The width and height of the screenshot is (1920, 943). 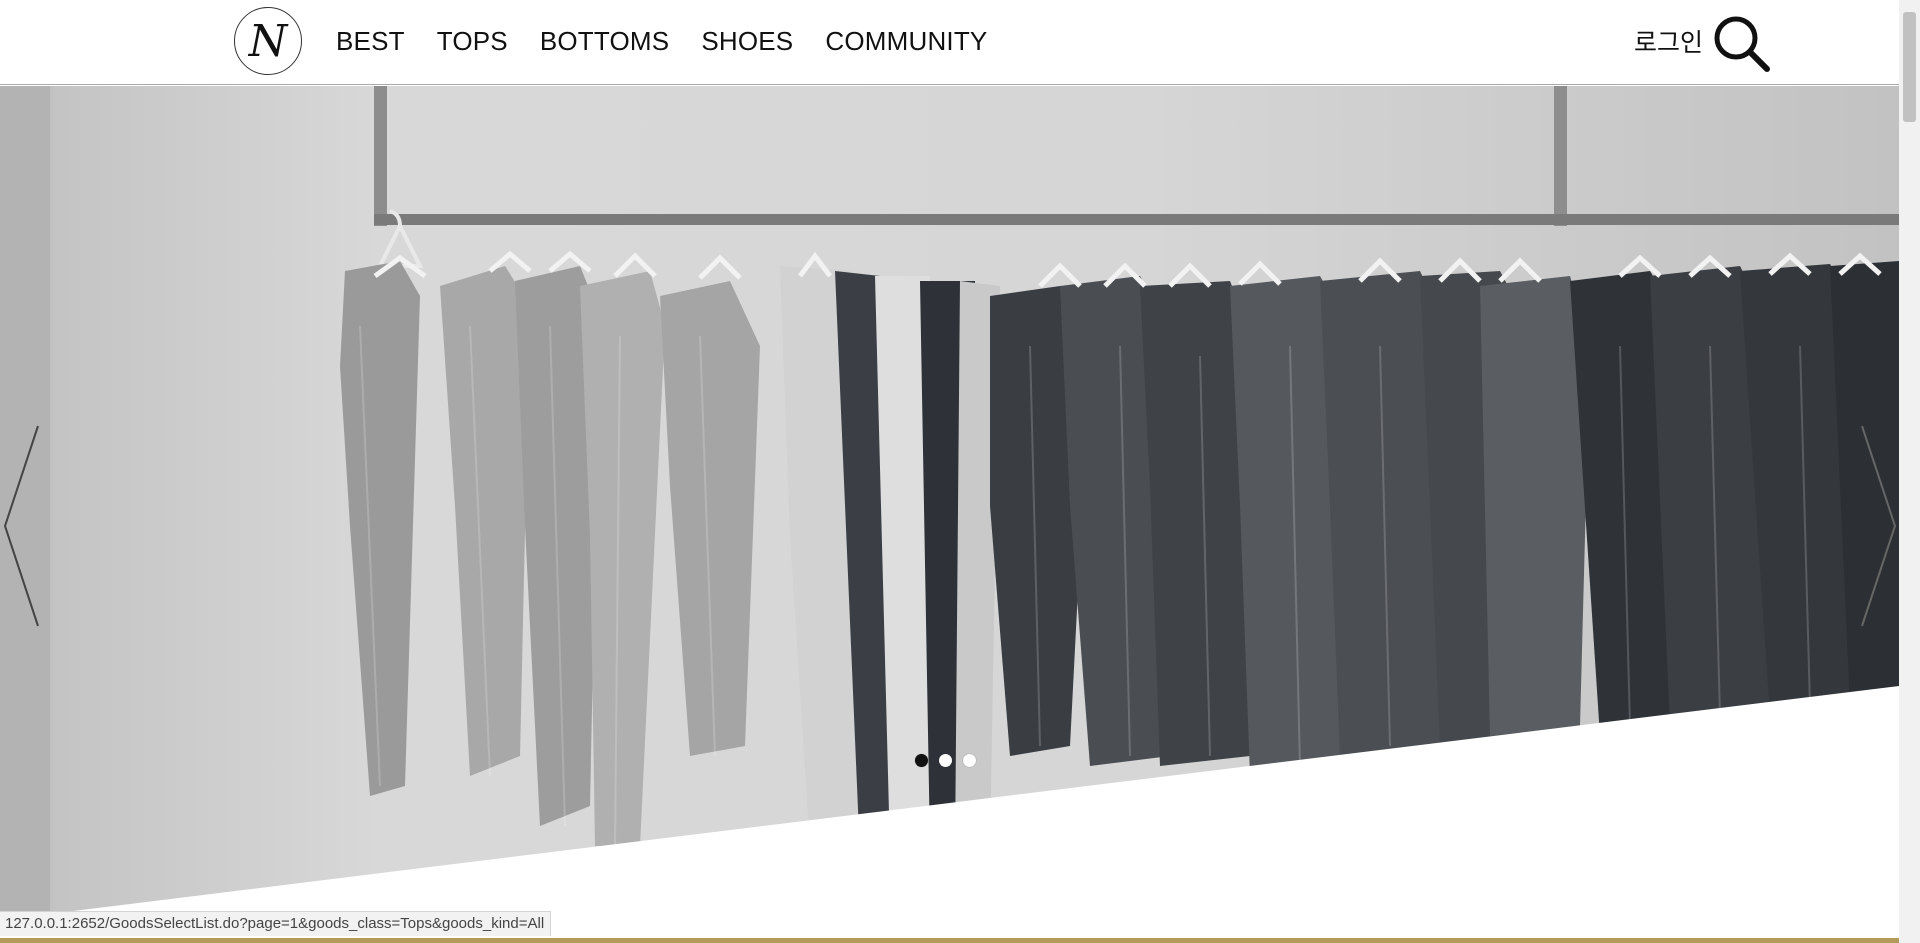 I want to click on site-logo: N, so click(x=268, y=41).